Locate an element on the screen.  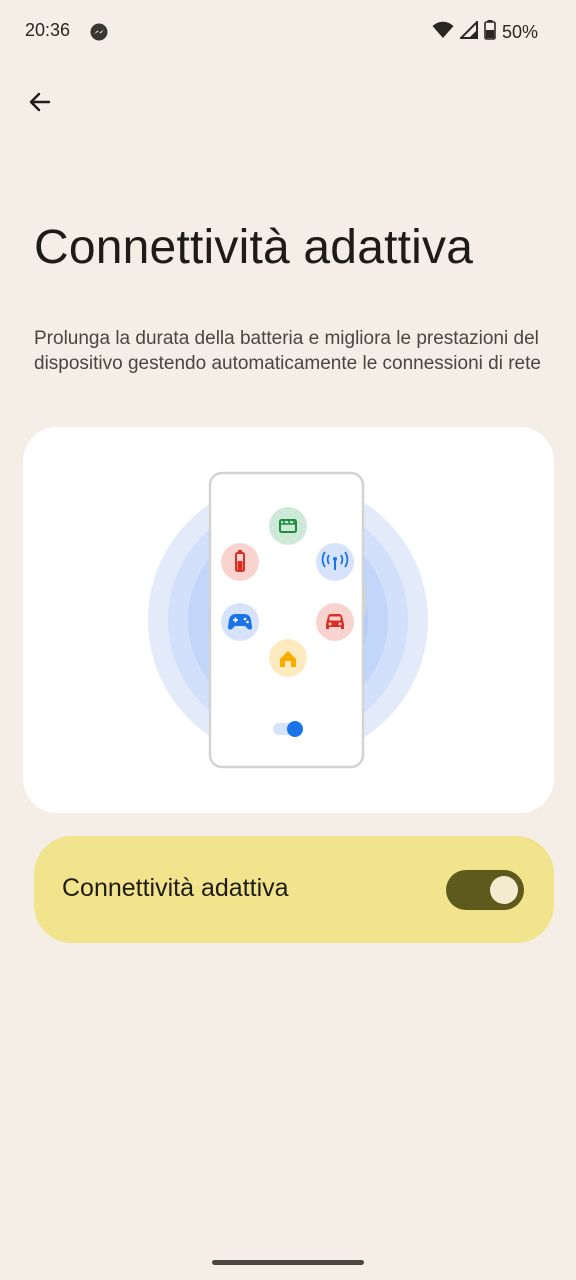
messenger-icon is located at coordinates (99, 32).